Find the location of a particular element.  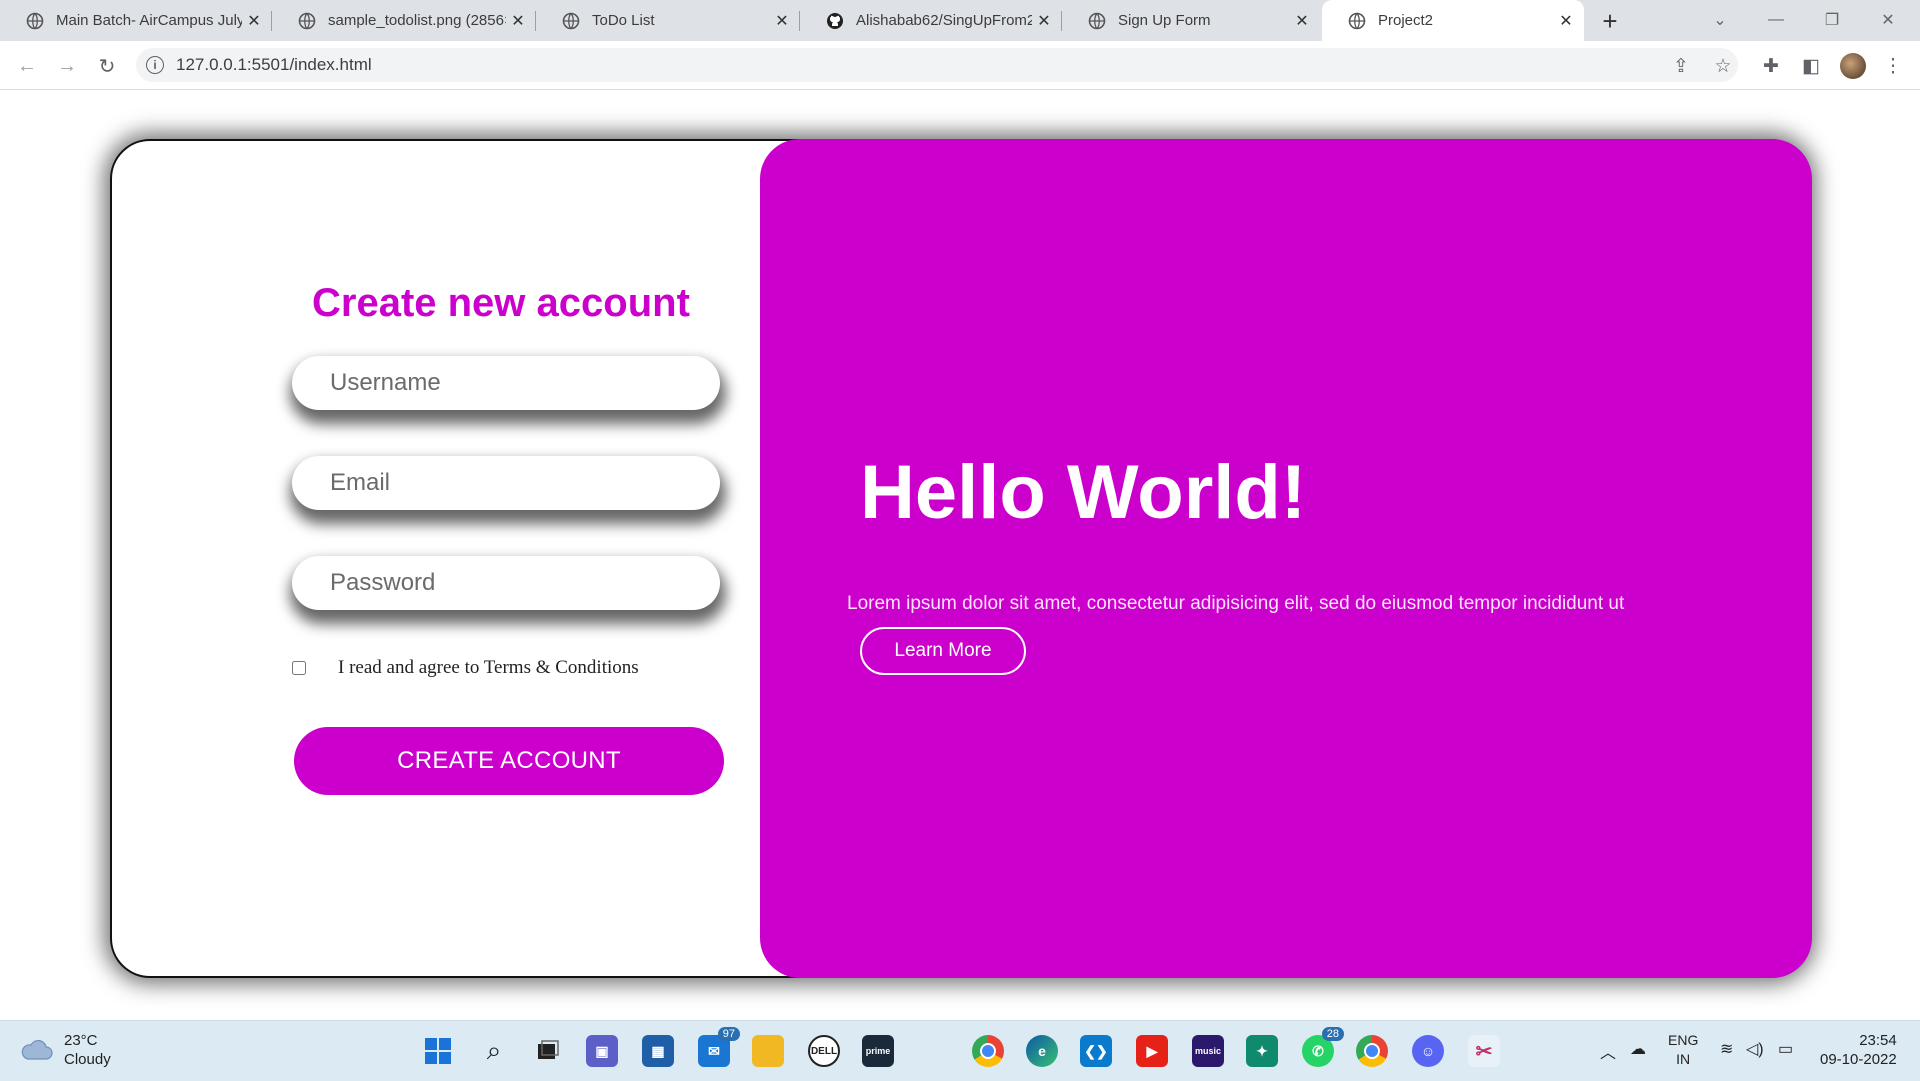

system-clock: 23:54 09-10-2022 is located at coordinates (1858, 1050).